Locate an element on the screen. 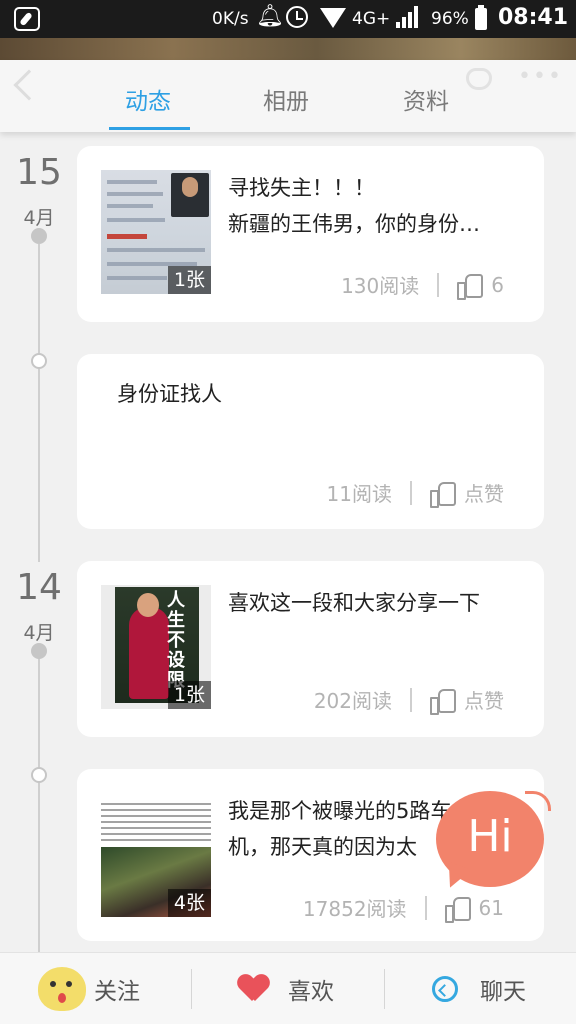 This screenshot has height=1024, width=576. read-count: 11阅读 is located at coordinates (359, 494).